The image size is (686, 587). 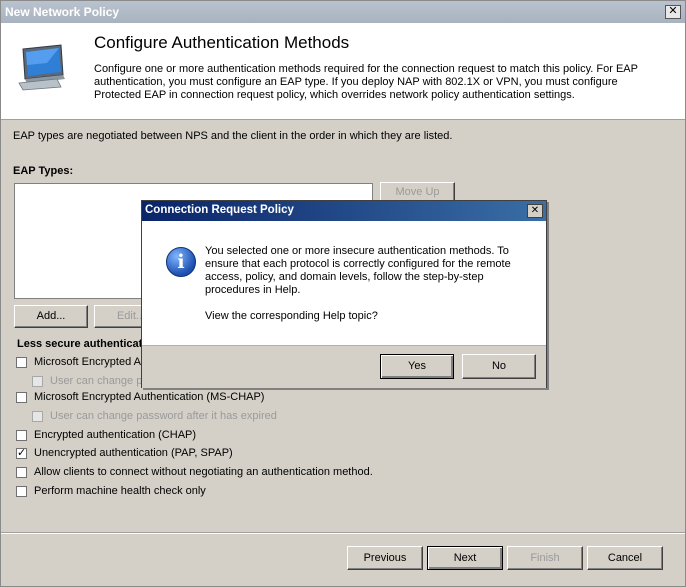 I want to click on window-title: New Network Policy, so click(x=62, y=12).